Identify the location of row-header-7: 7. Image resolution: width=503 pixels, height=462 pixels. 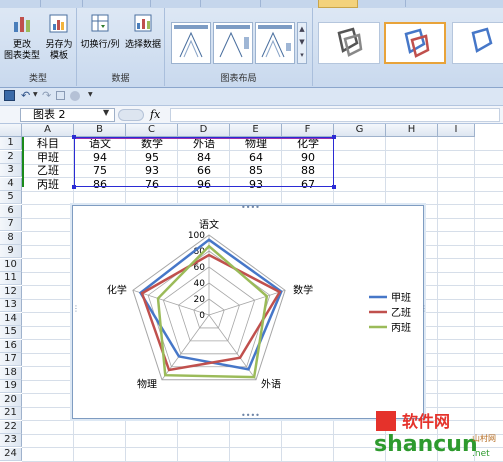
(11, 224).